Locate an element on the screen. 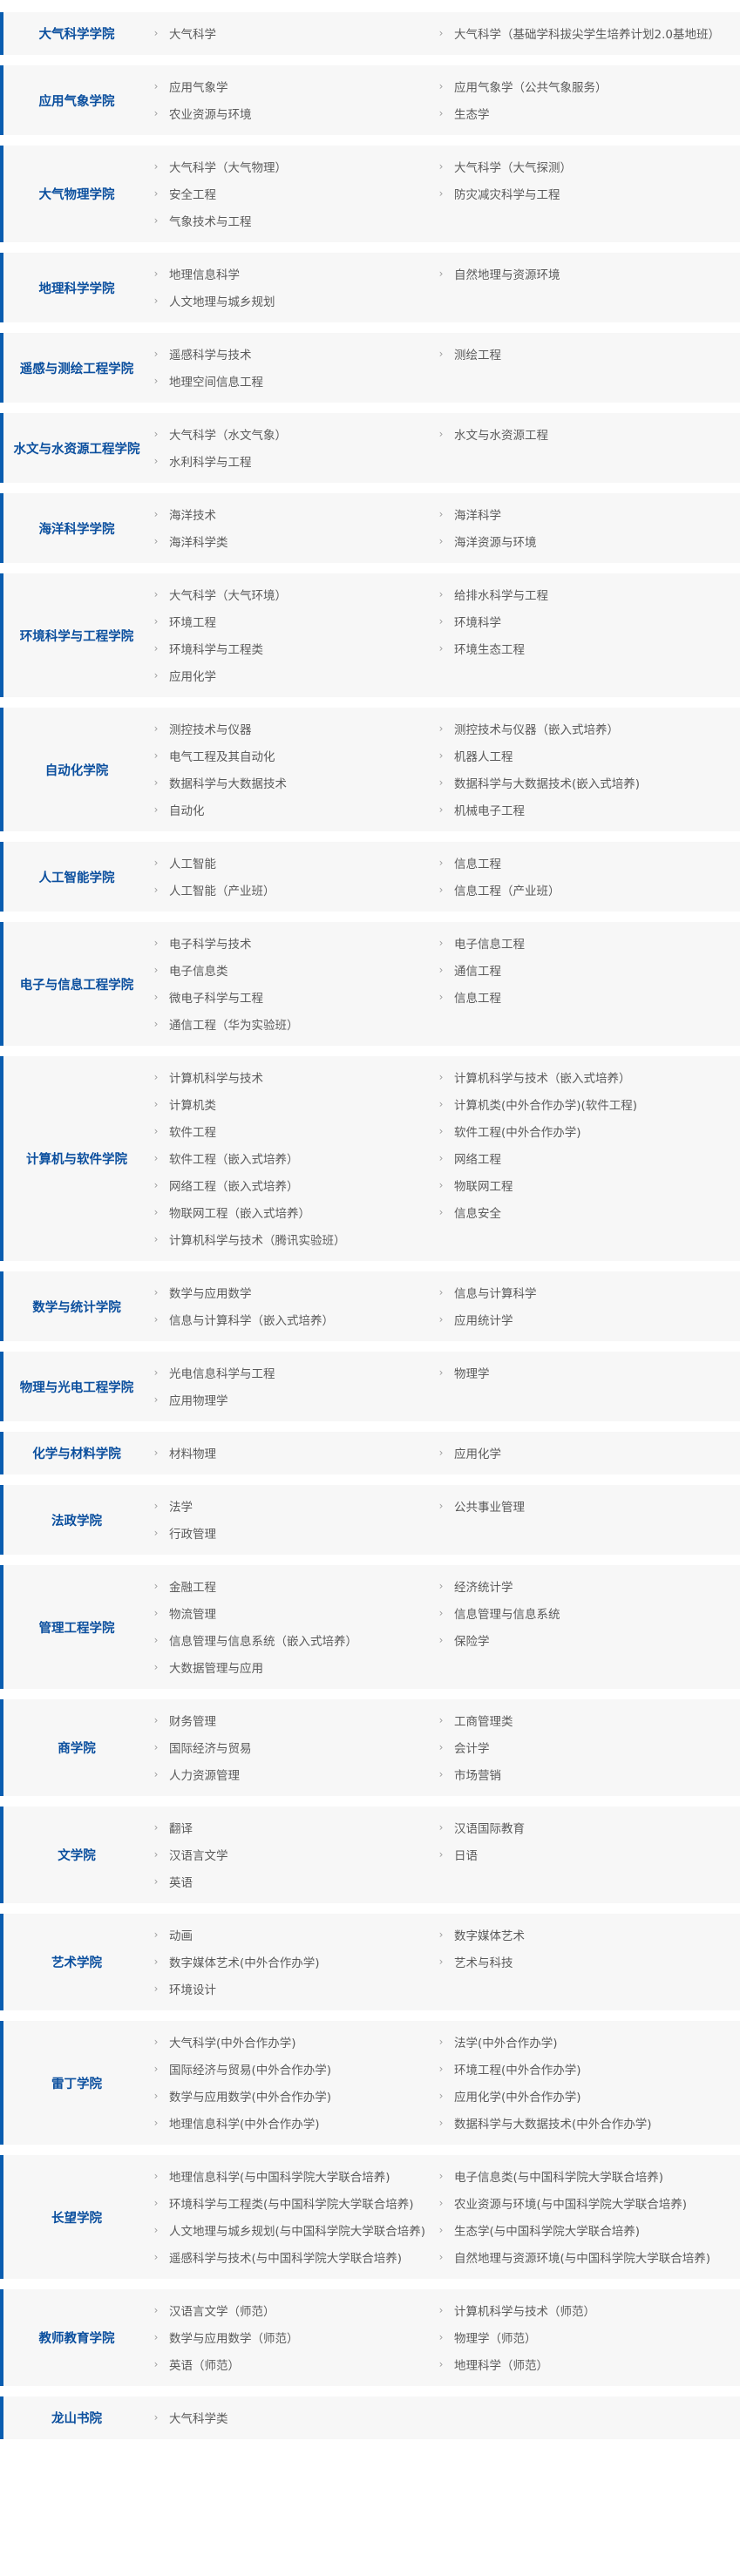  major-item: › 计算机科学与技术（师范） is located at coordinates (587, 2309).